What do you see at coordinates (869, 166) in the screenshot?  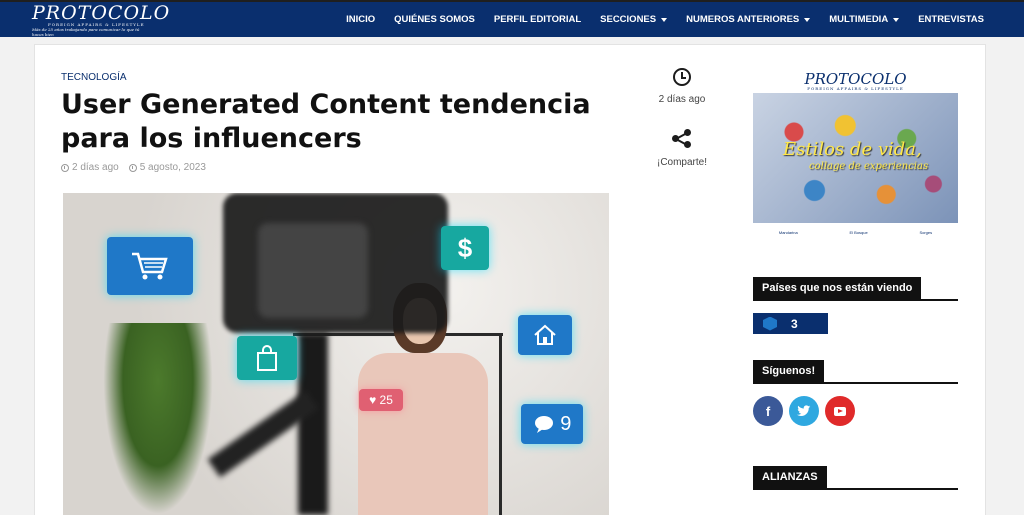 I see `ad-subhead: collage de experiencias` at bounding box center [869, 166].